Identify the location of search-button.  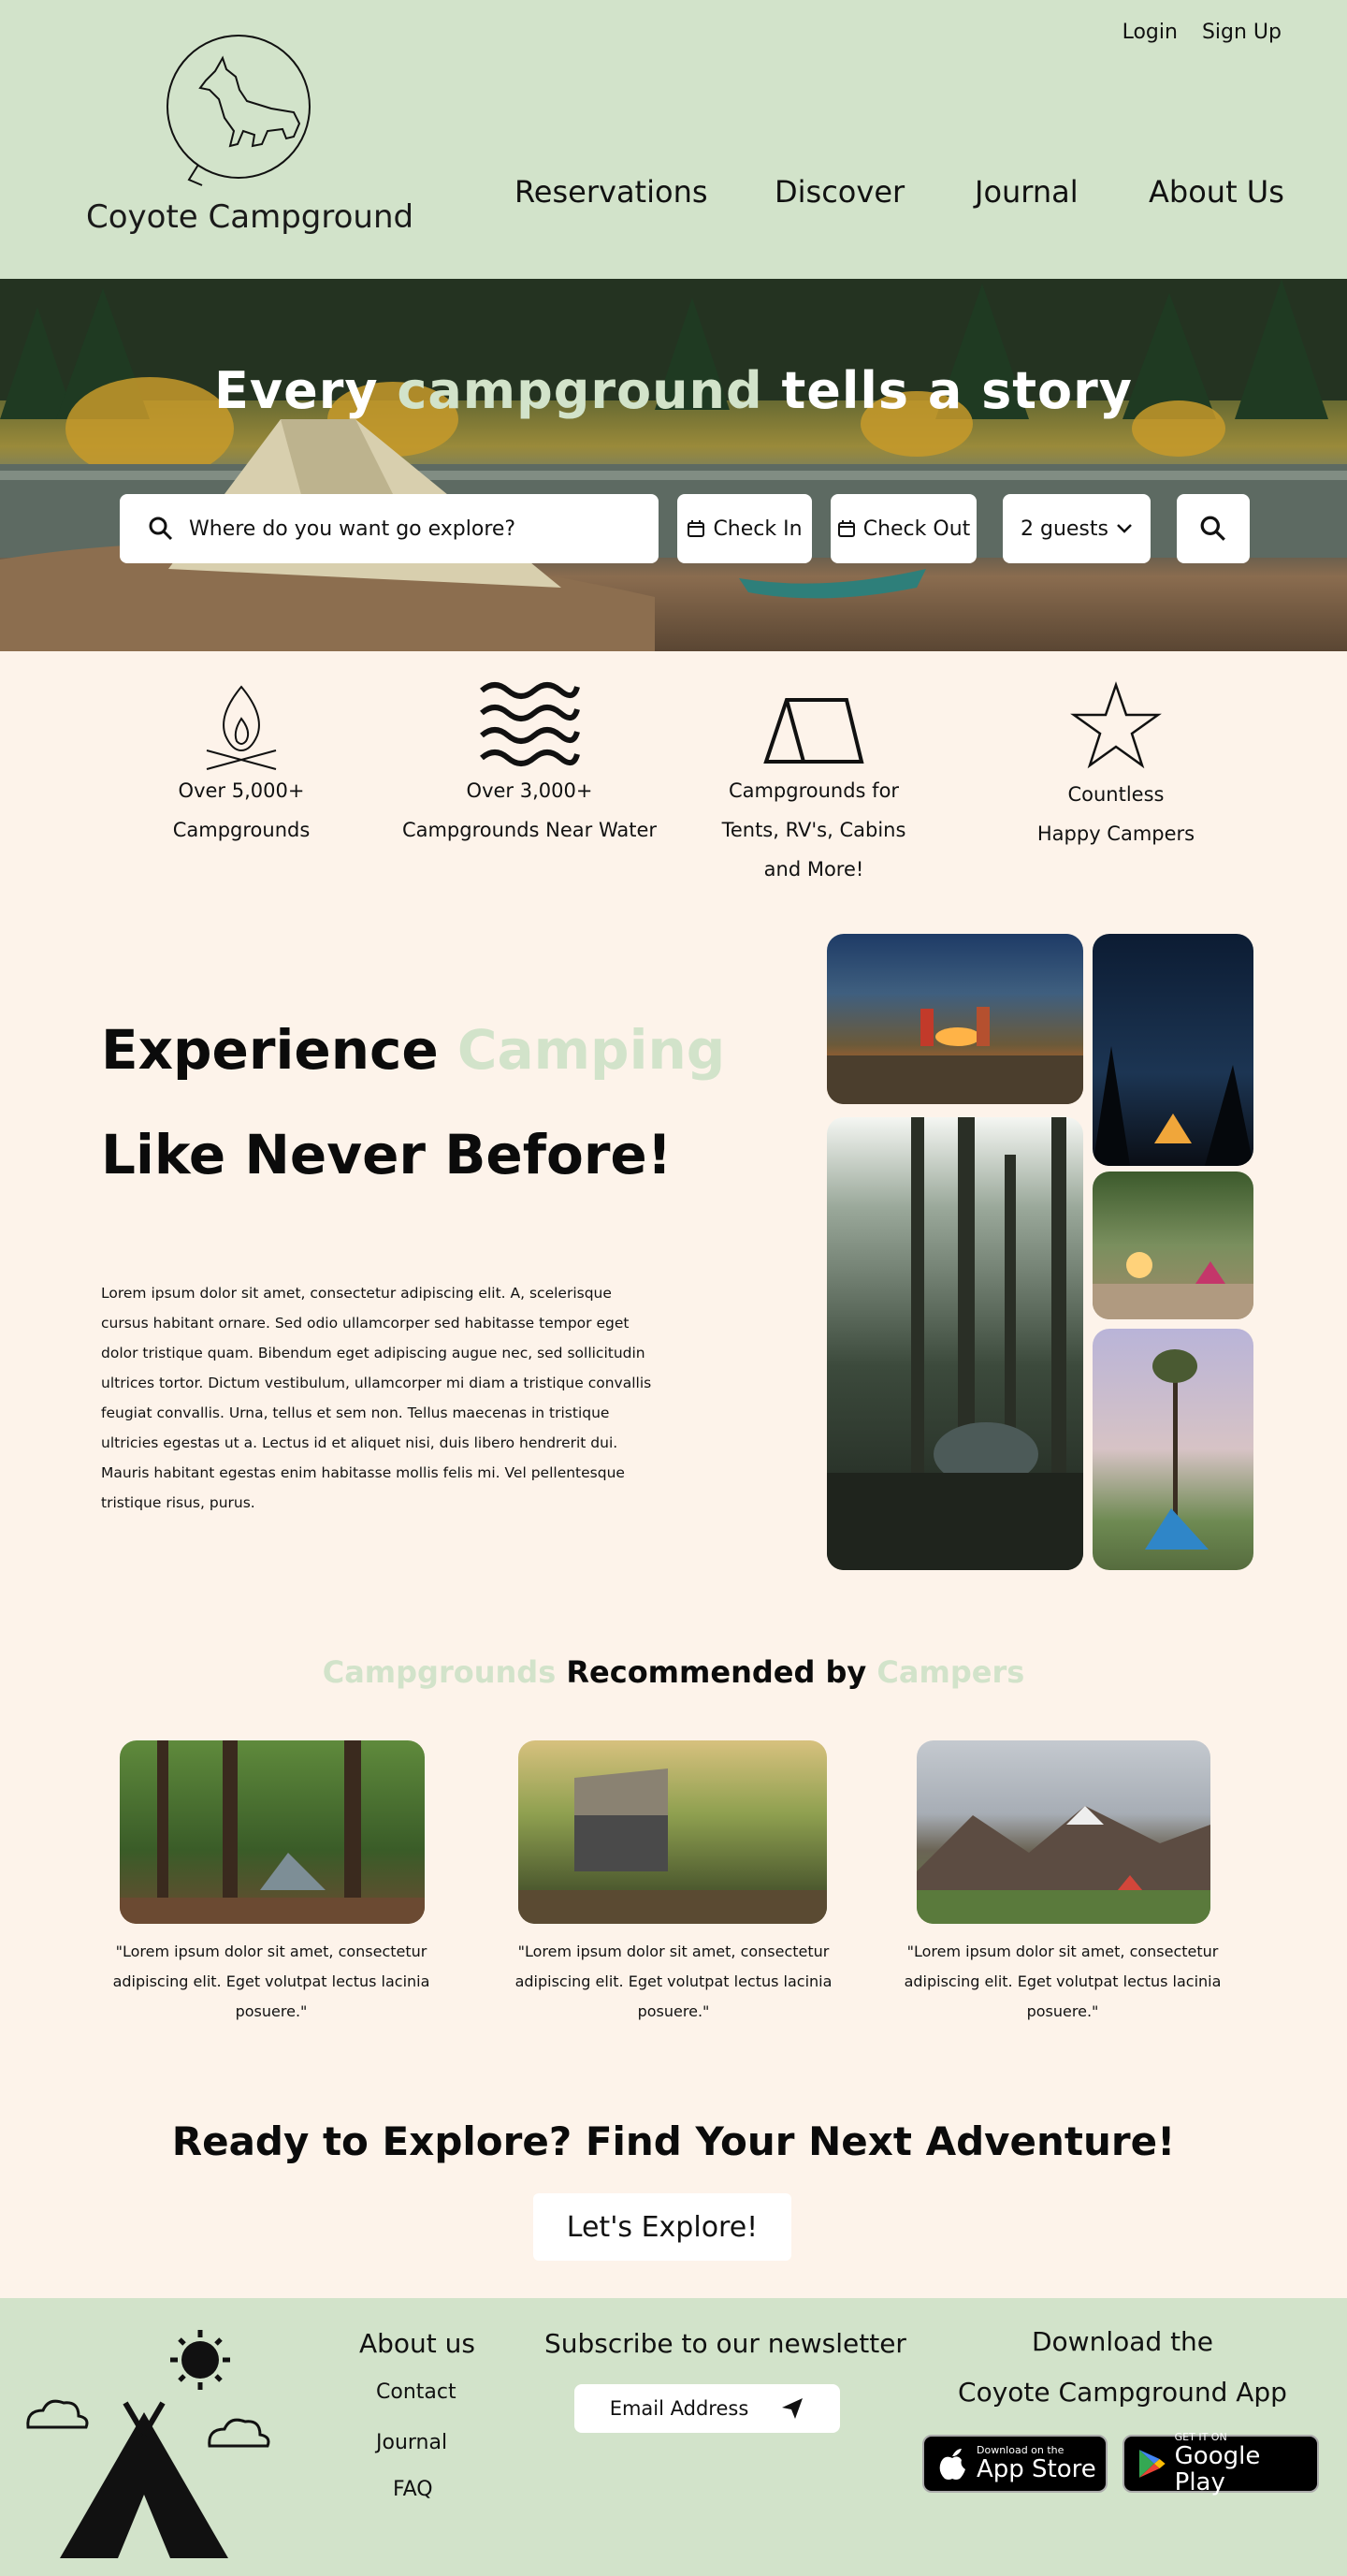
(1214, 528).